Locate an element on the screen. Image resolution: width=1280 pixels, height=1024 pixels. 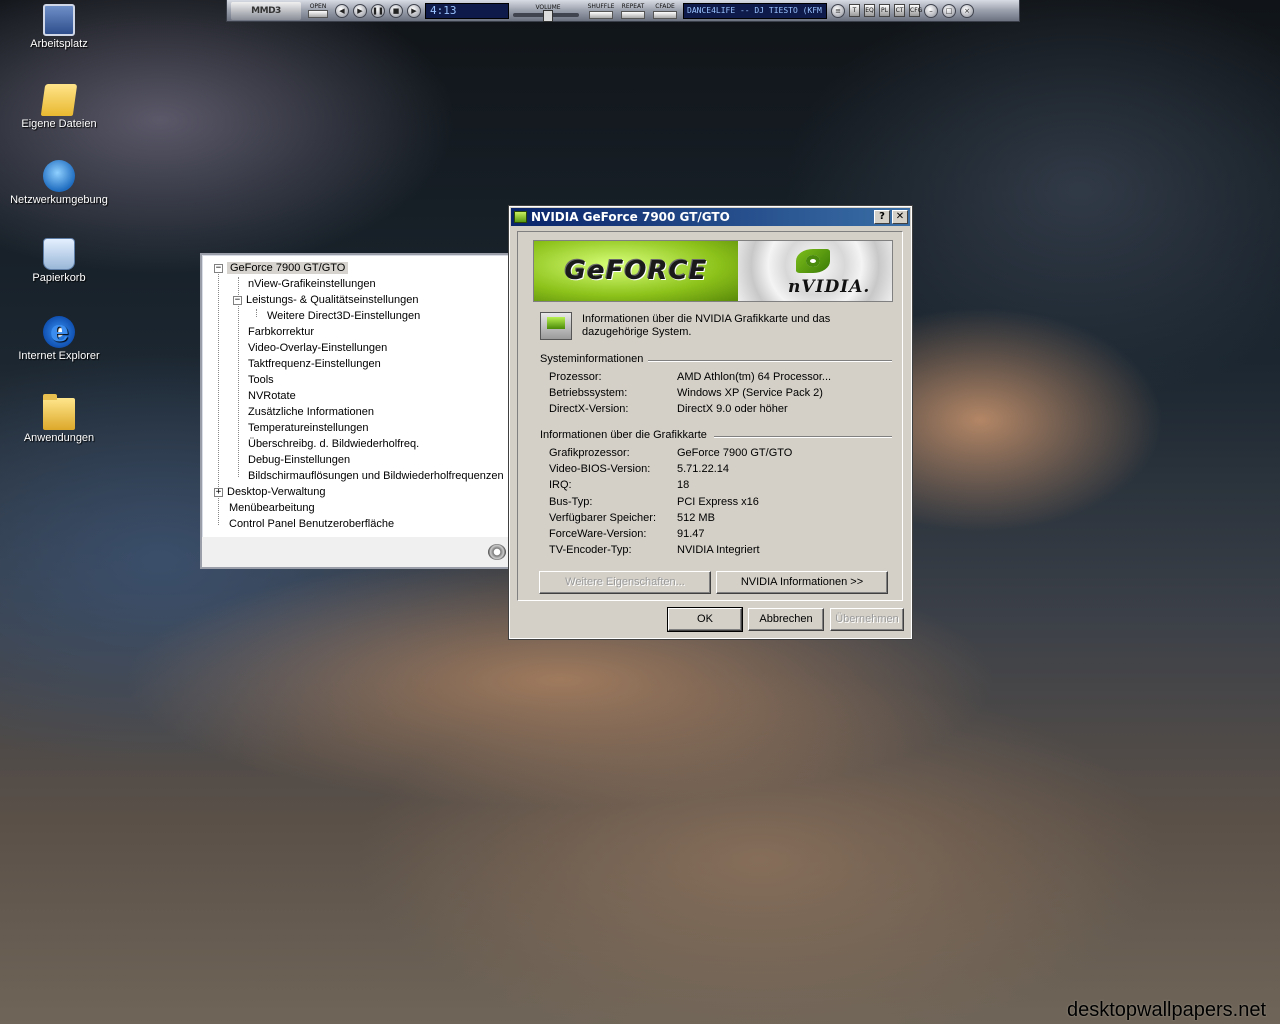
tree-footer is located at coordinates (361, 552).